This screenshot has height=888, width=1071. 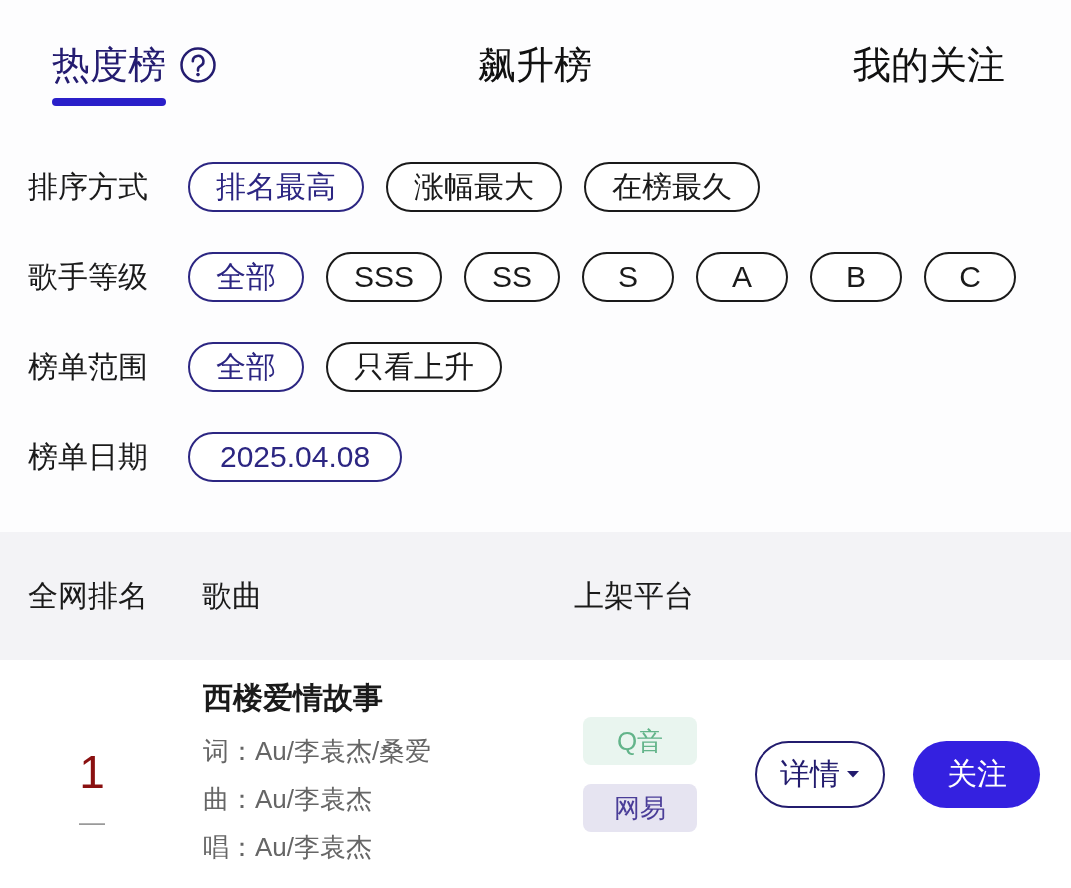 I want to click on credit-line: 曲：Au/李袁杰, so click(x=288, y=799).